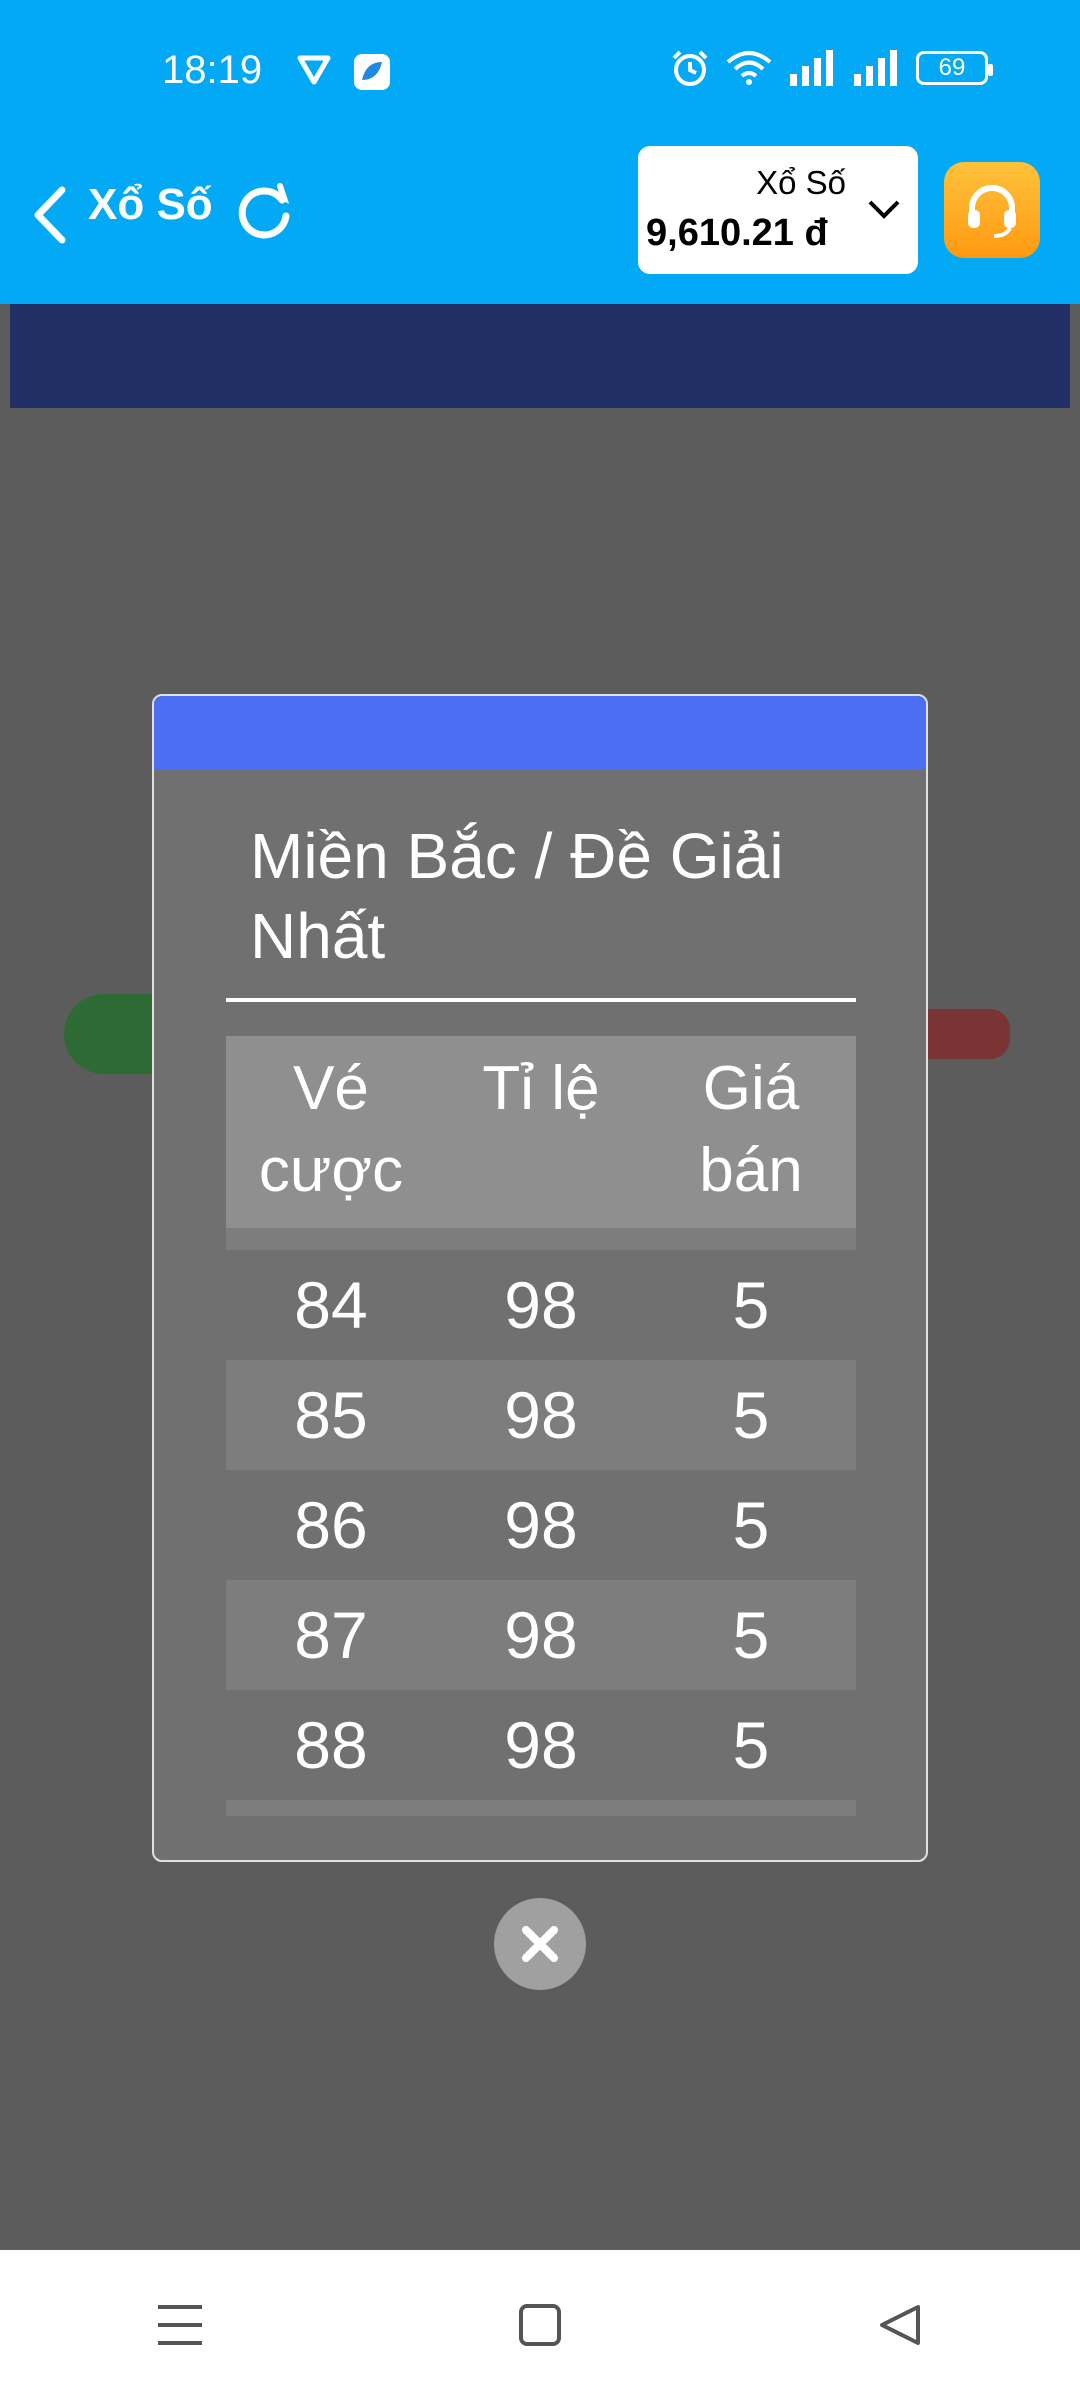  What do you see at coordinates (884, 209) in the screenshot?
I see `chevron-down-icon` at bounding box center [884, 209].